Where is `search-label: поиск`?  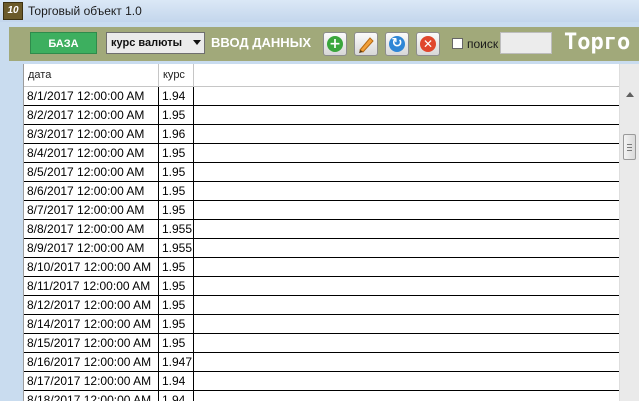 search-label: поиск is located at coordinates (483, 44).